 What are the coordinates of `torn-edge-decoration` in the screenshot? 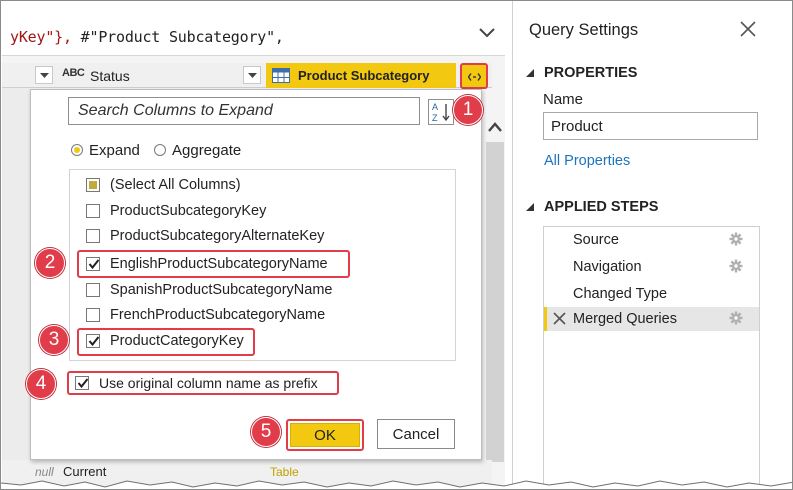 It's located at (396, 484).